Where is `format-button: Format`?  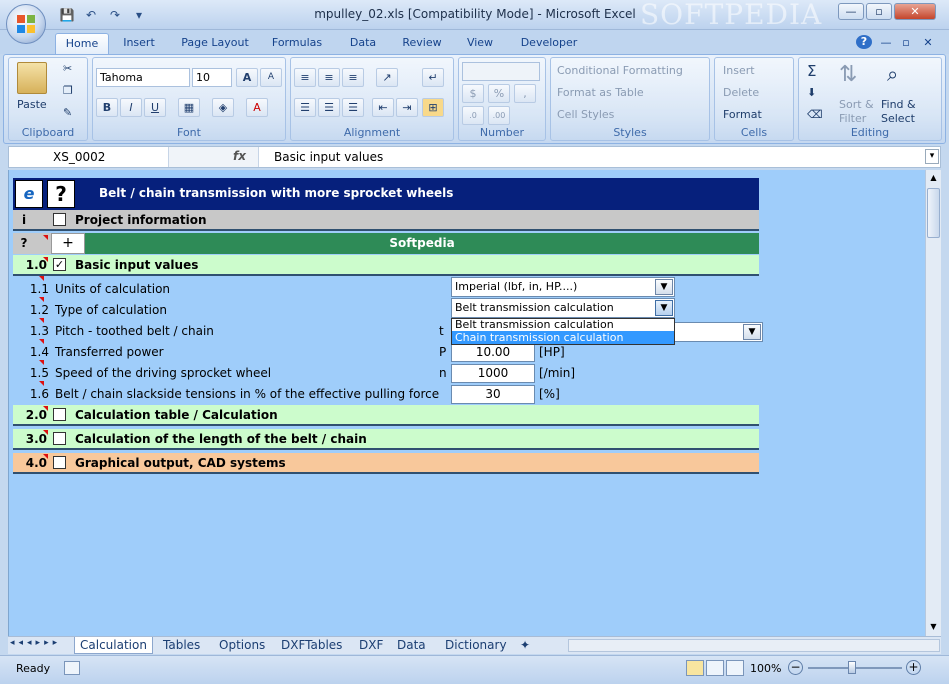
format-button: Format is located at coordinates (742, 114).